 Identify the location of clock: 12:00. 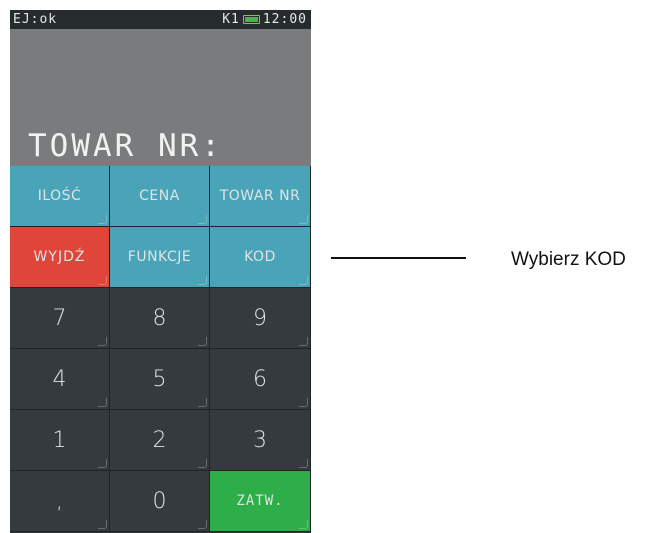
(284, 19).